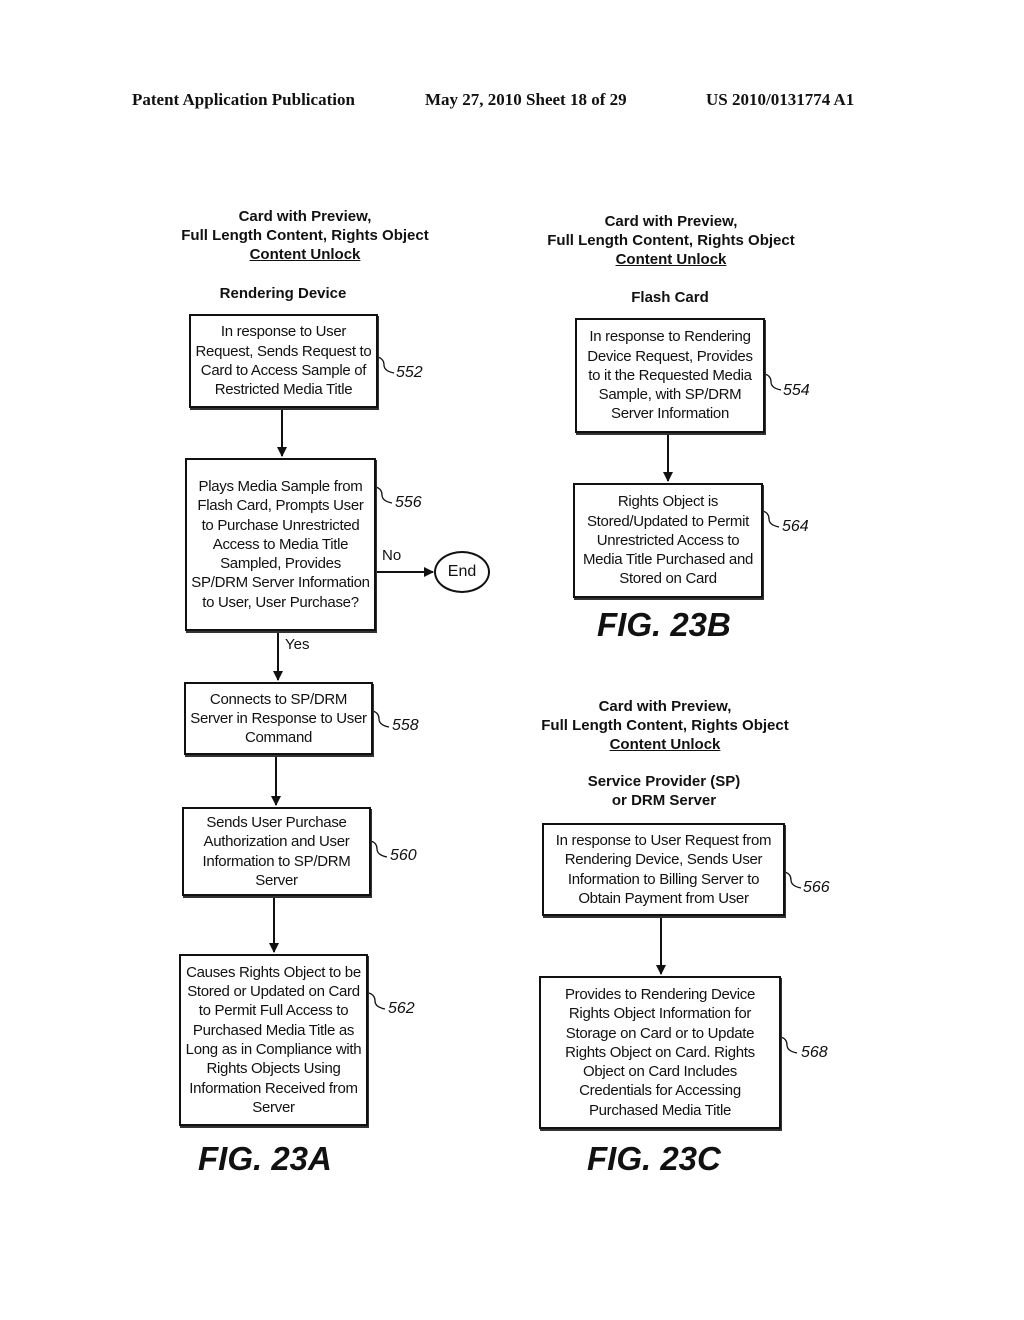 Image resolution: width=1024 pixels, height=1320 pixels. What do you see at coordinates (664, 624) in the screenshot?
I see `fig23b-caption: FIG. 23B` at bounding box center [664, 624].